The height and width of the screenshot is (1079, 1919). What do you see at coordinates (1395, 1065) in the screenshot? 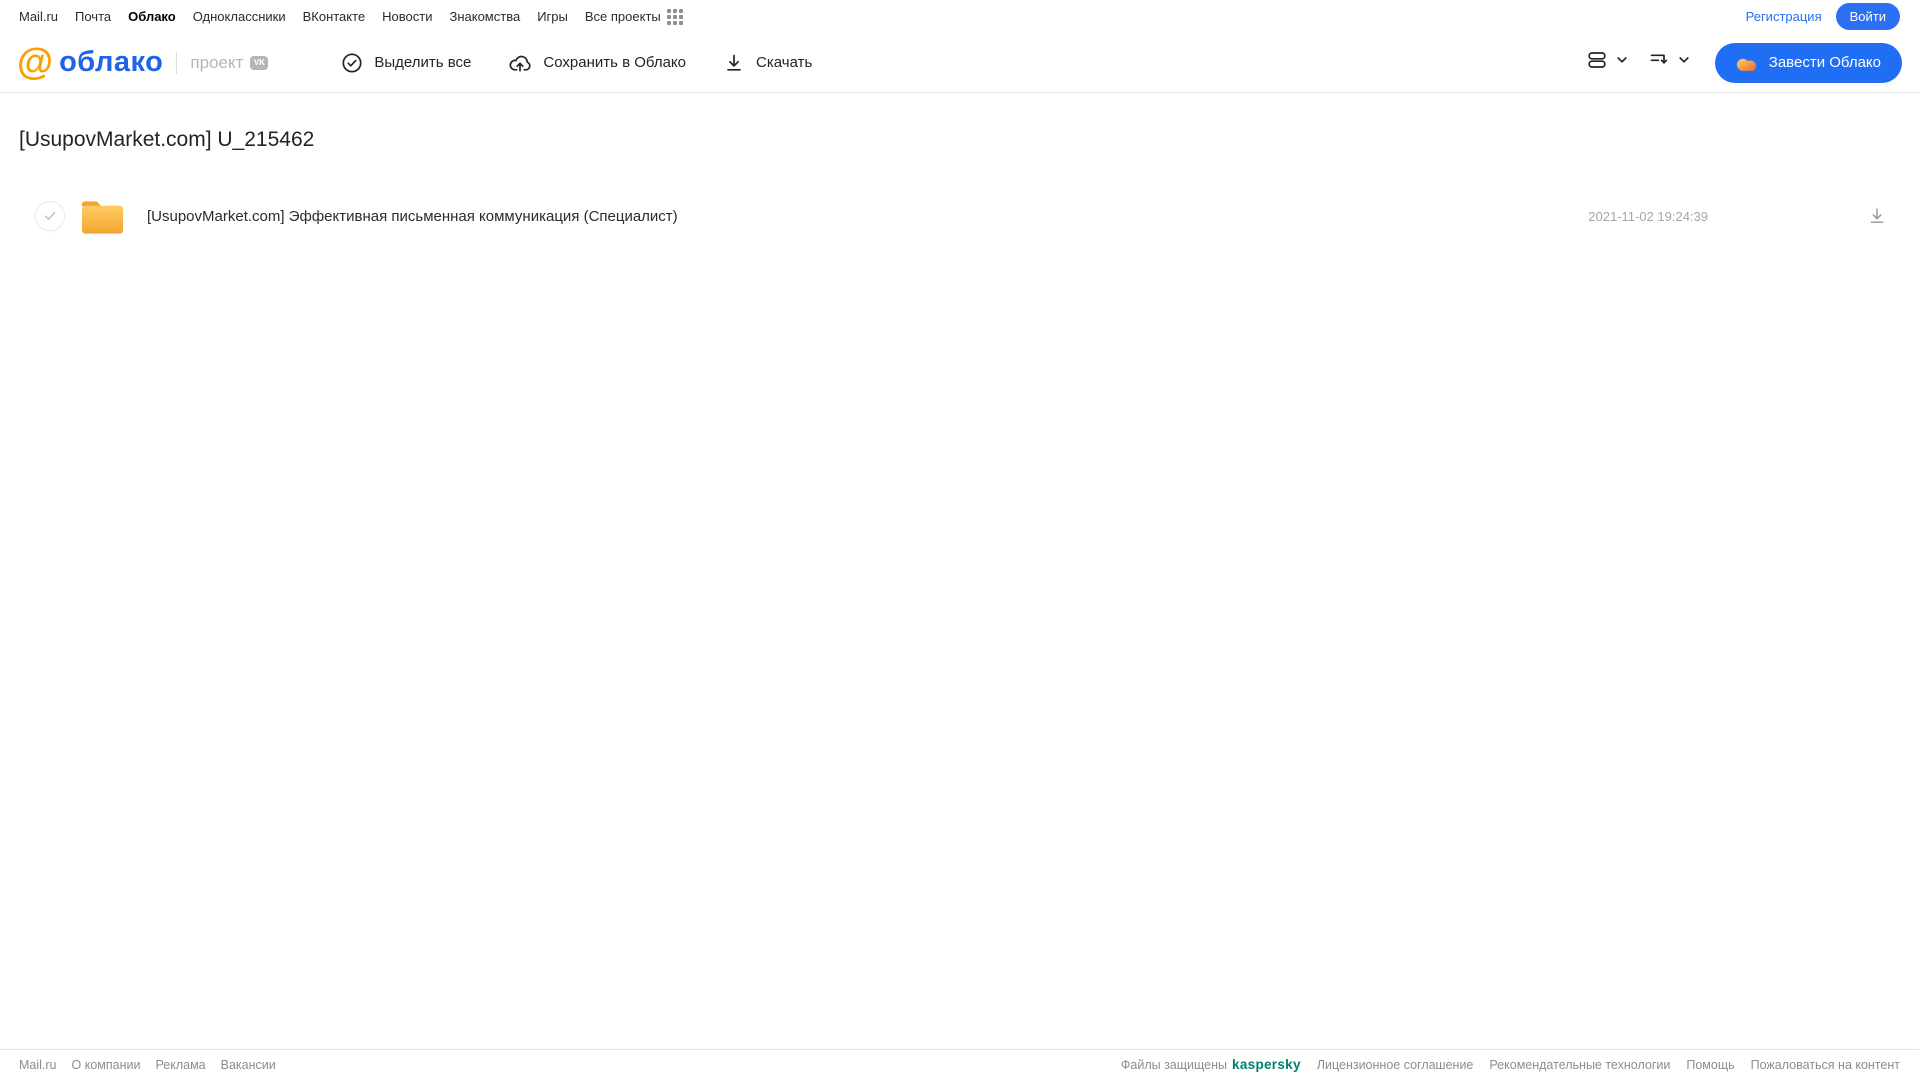
I see `footer-link-license: Лицензионное соглашение` at bounding box center [1395, 1065].